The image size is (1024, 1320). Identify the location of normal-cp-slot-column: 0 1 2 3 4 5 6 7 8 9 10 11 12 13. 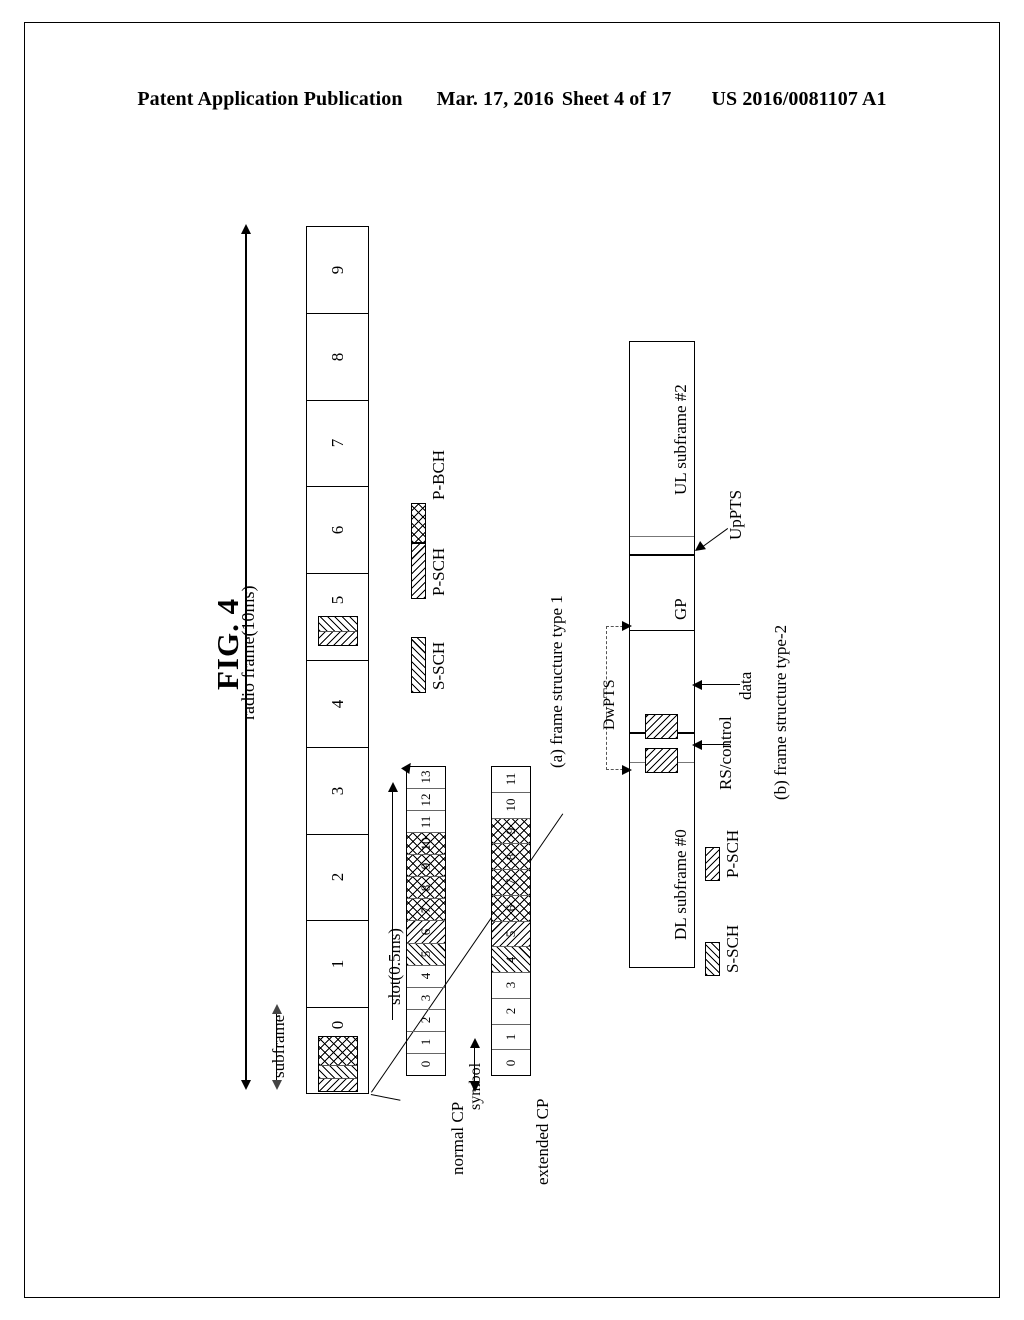
(426, 921).